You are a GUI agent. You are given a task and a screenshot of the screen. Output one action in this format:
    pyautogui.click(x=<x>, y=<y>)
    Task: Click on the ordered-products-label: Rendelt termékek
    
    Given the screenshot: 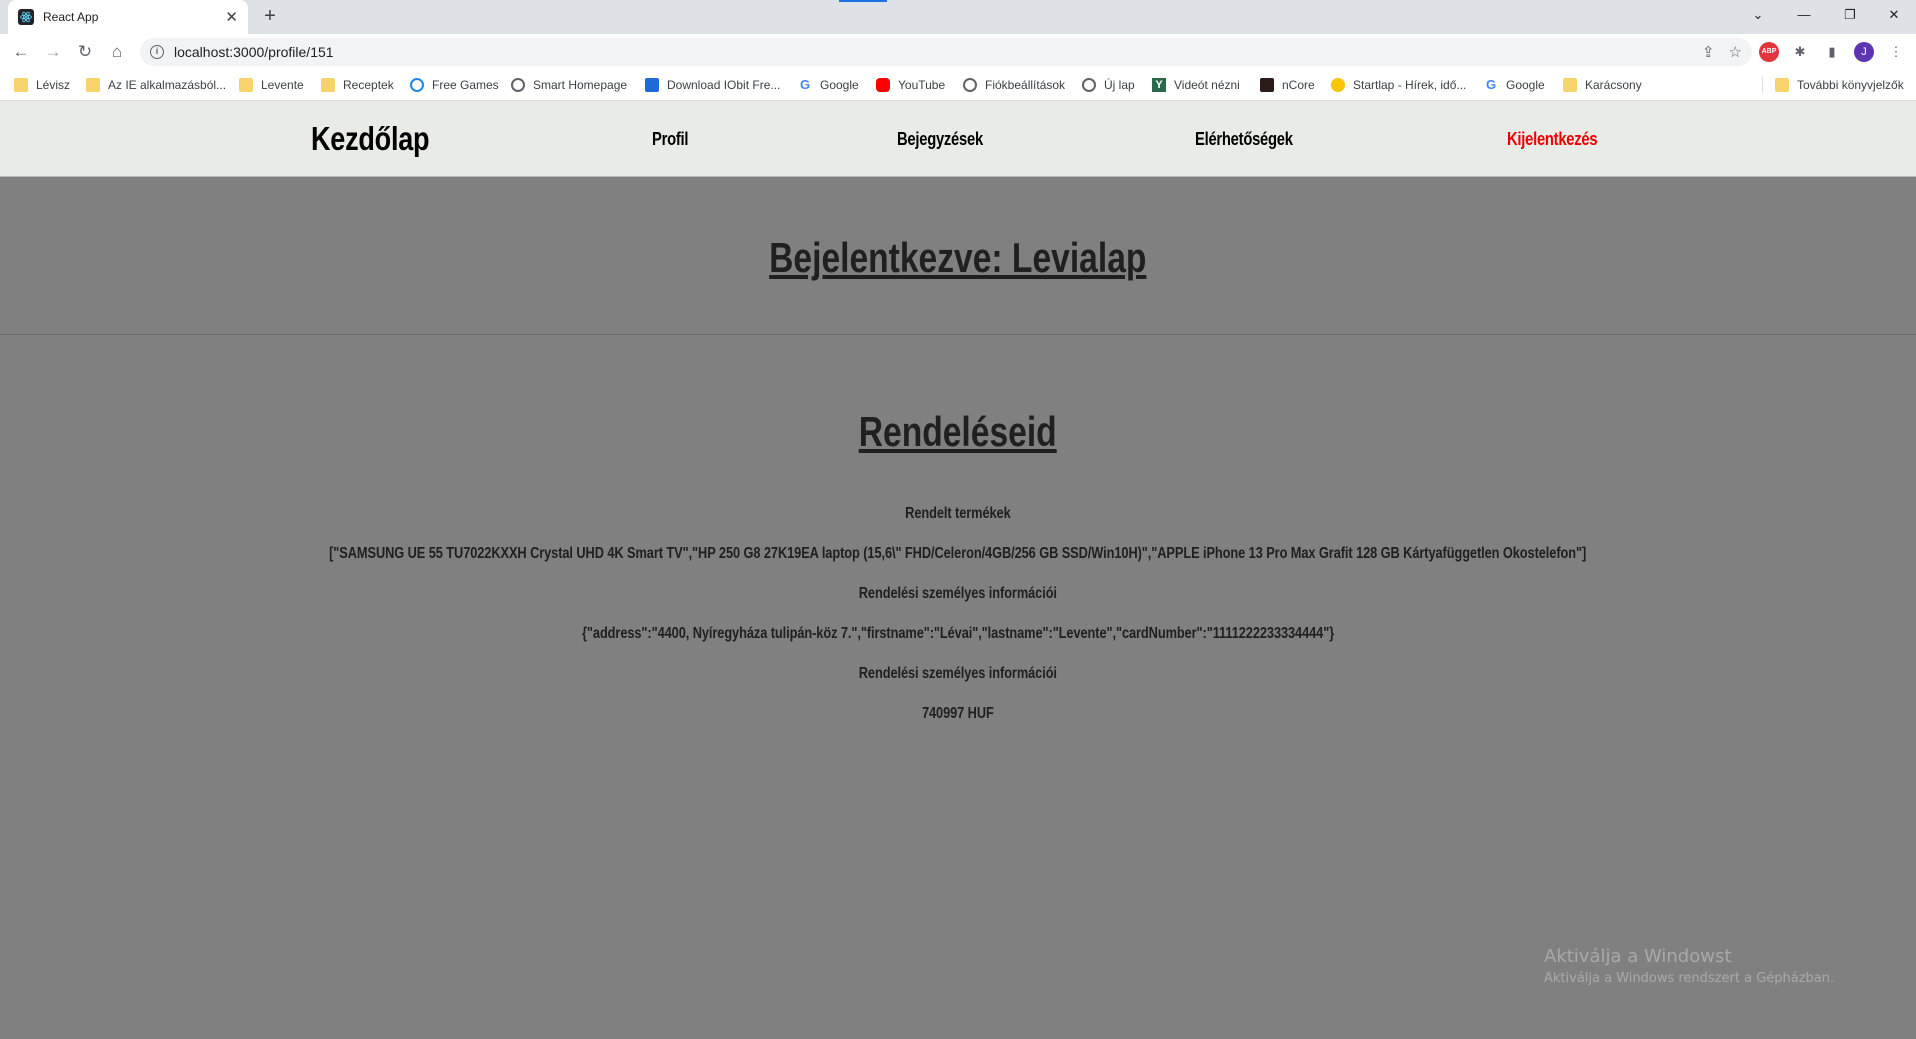 What is the action you would take?
    pyautogui.click(x=958, y=514)
    